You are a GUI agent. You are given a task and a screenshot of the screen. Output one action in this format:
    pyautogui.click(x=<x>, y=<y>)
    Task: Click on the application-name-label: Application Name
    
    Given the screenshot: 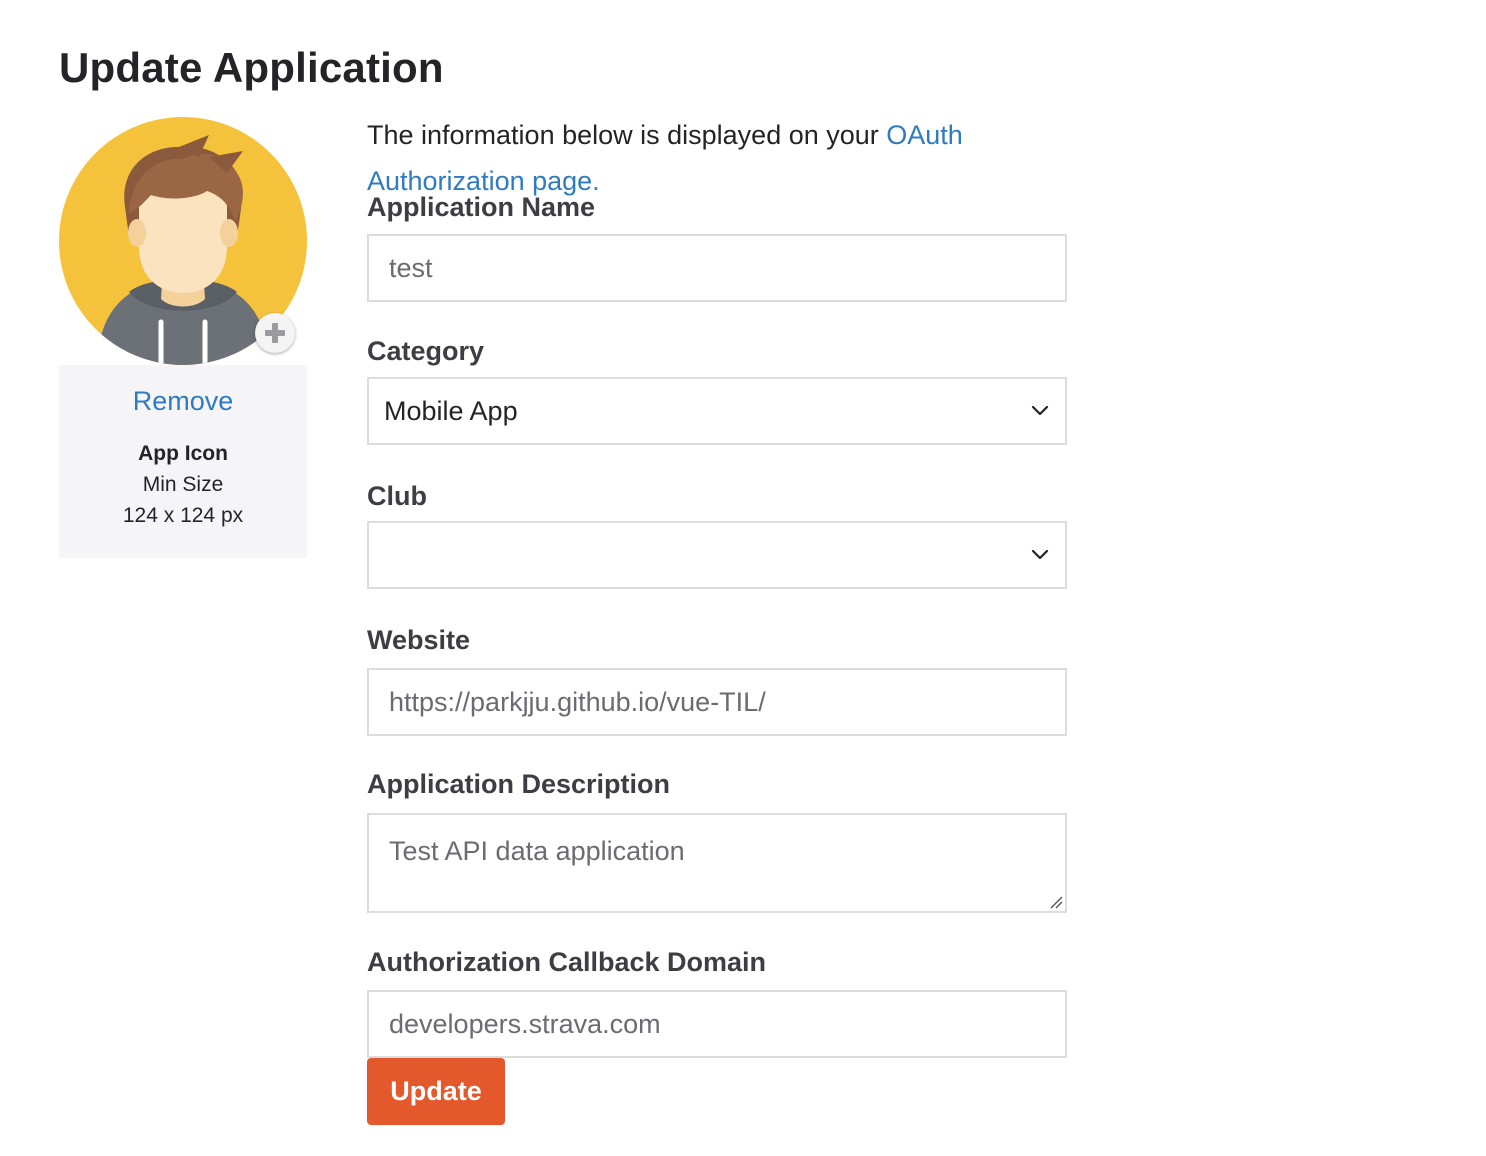 What is the action you would take?
    pyautogui.click(x=481, y=207)
    